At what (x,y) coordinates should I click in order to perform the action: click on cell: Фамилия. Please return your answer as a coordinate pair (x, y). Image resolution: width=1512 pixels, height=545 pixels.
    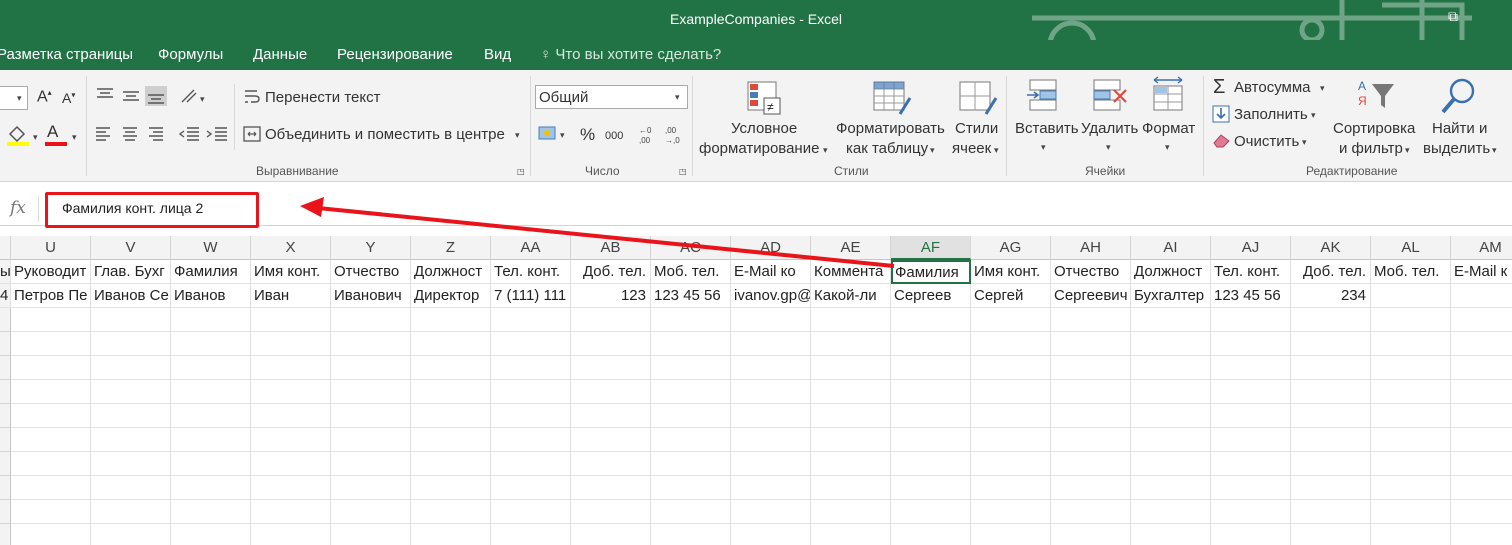
    Looking at the image, I should click on (931, 272).